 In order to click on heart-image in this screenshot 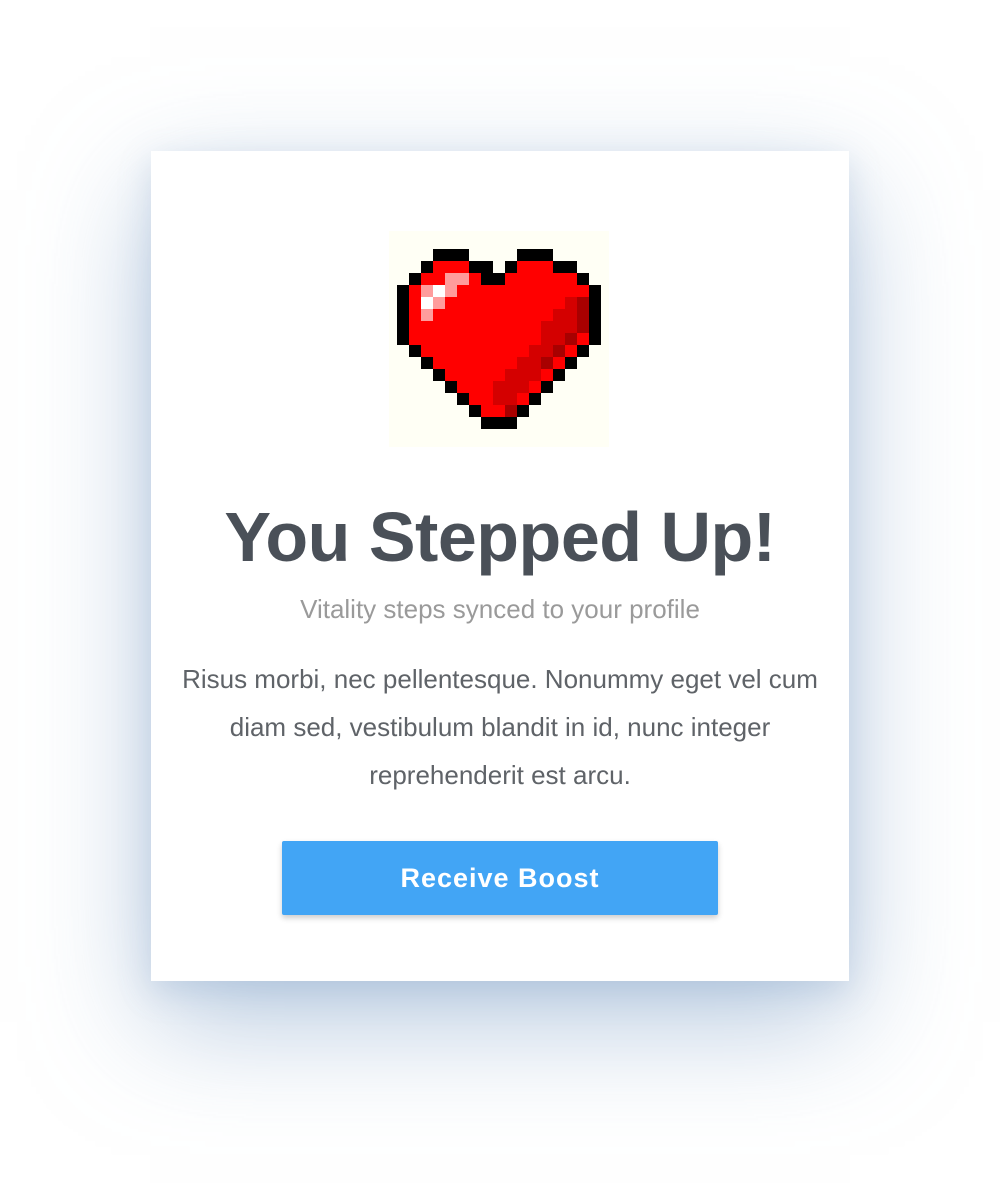, I will do `click(499, 339)`.